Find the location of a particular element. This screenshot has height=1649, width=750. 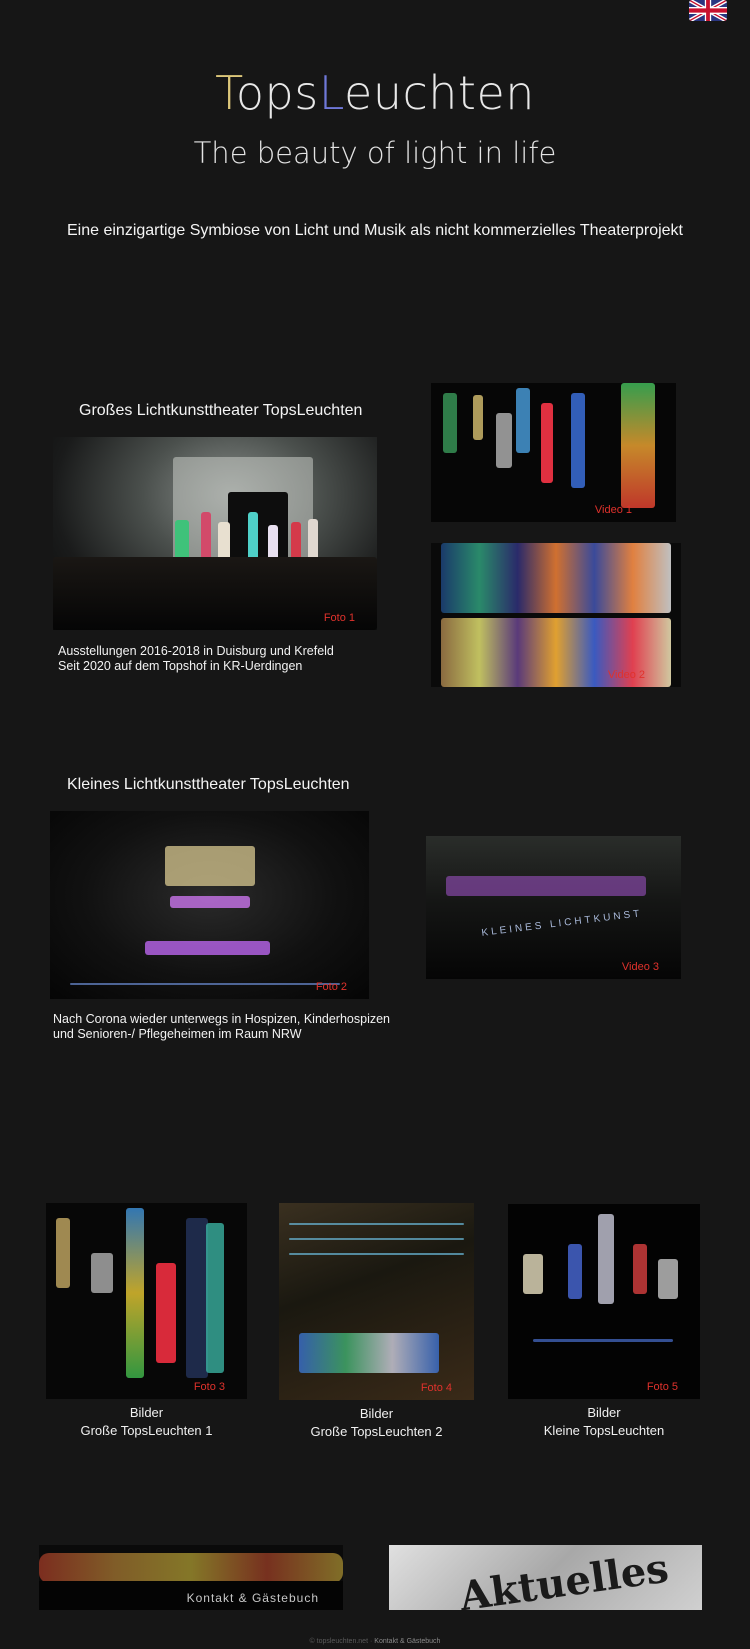

footer: © topsleuchten.net · Kontakt & Gästebuch is located at coordinates (375, 1641).